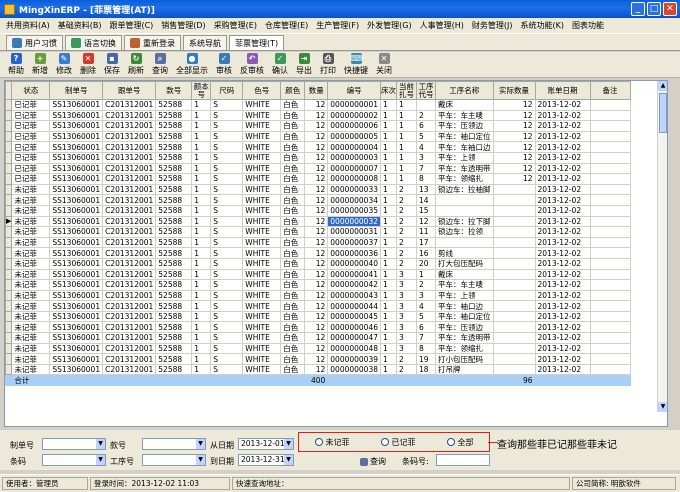  What do you see at coordinates (136, 65) in the screenshot?
I see `refresh-button: ↻ 刷新` at bounding box center [136, 65].